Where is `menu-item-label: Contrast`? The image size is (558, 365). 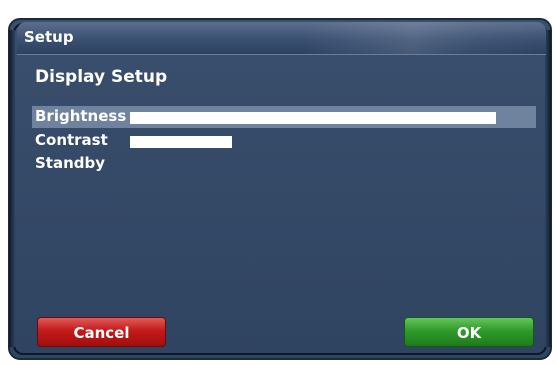 menu-item-label: Contrast is located at coordinates (71, 140).